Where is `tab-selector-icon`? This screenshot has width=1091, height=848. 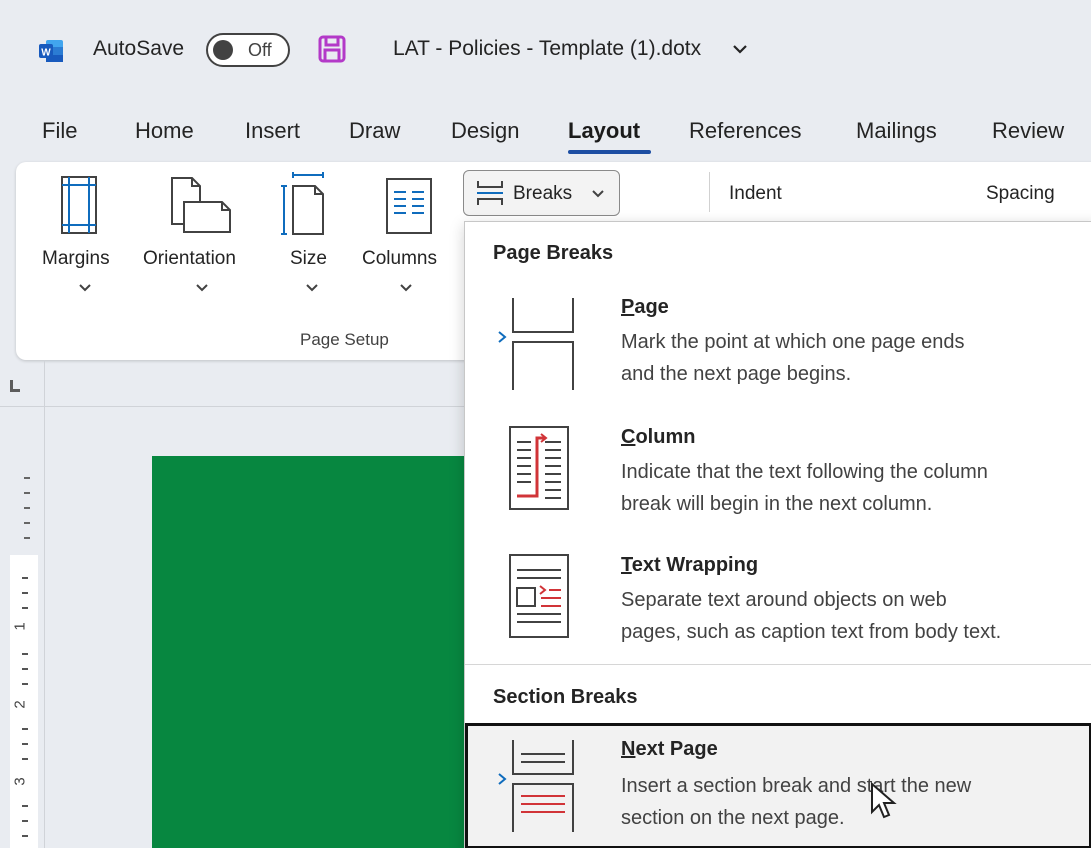
tab-selector-icon is located at coordinates (15, 386).